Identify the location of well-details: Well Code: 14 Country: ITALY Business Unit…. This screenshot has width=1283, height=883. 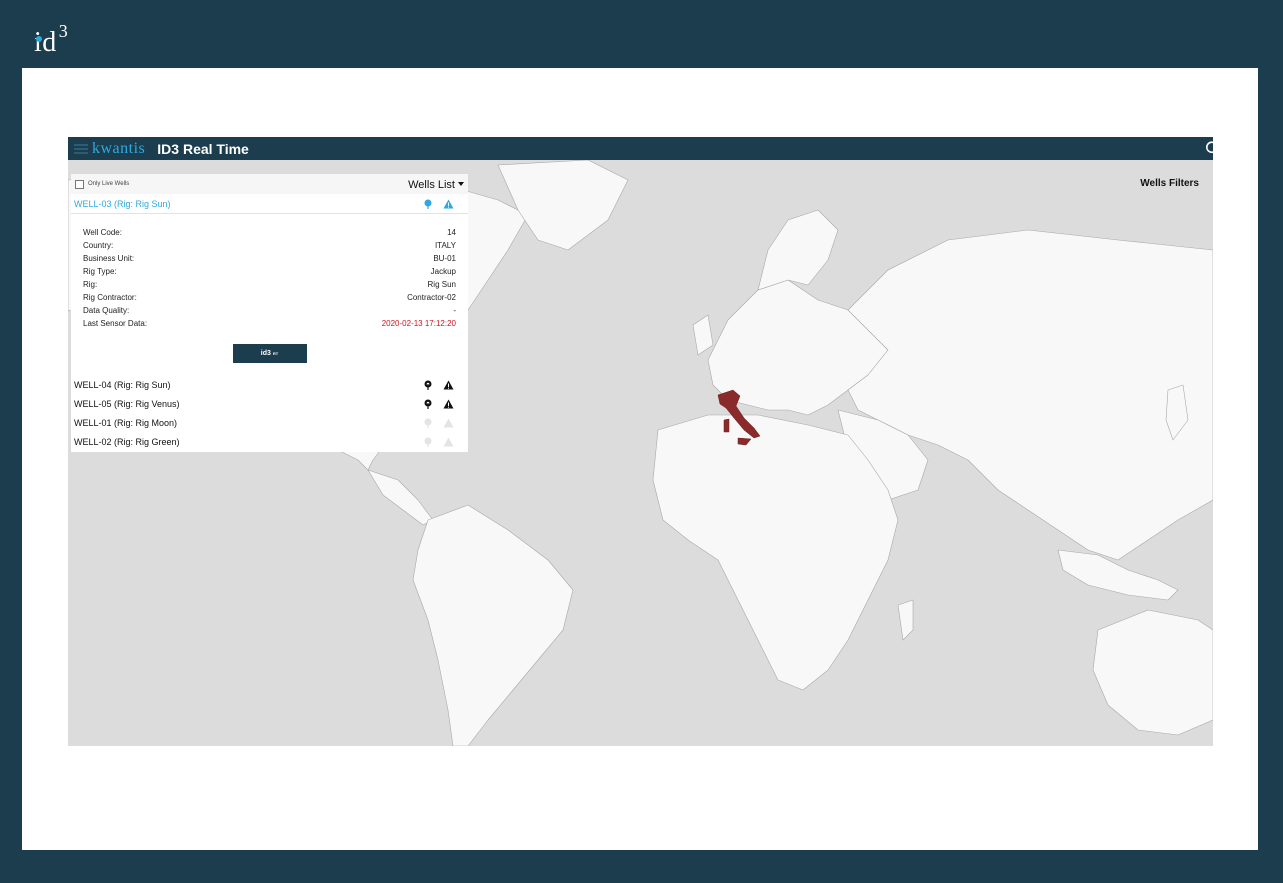
(269, 272).